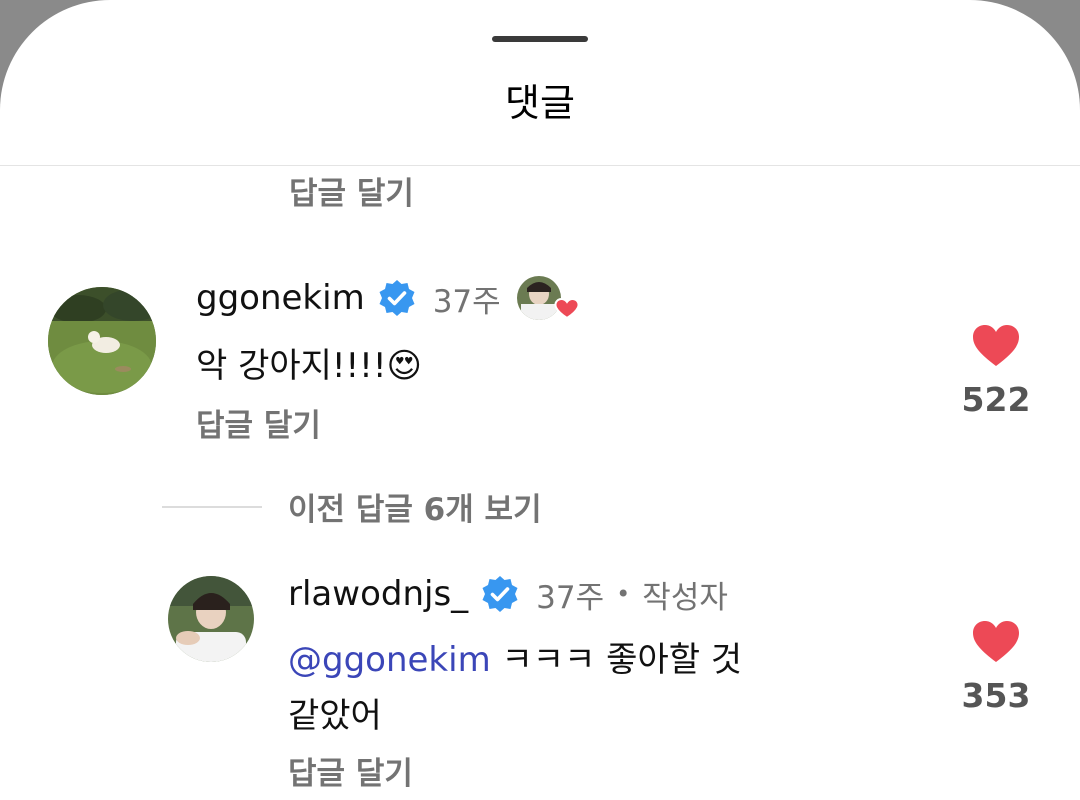 The height and width of the screenshot is (800, 1080). I want to click on reply-time: 37주, so click(570, 597).